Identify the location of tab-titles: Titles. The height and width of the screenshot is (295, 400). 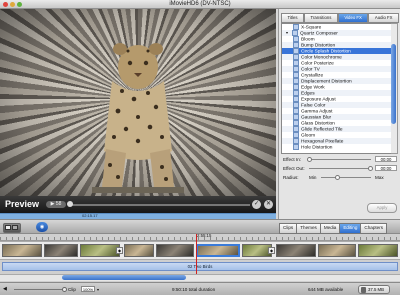
(293, 18).